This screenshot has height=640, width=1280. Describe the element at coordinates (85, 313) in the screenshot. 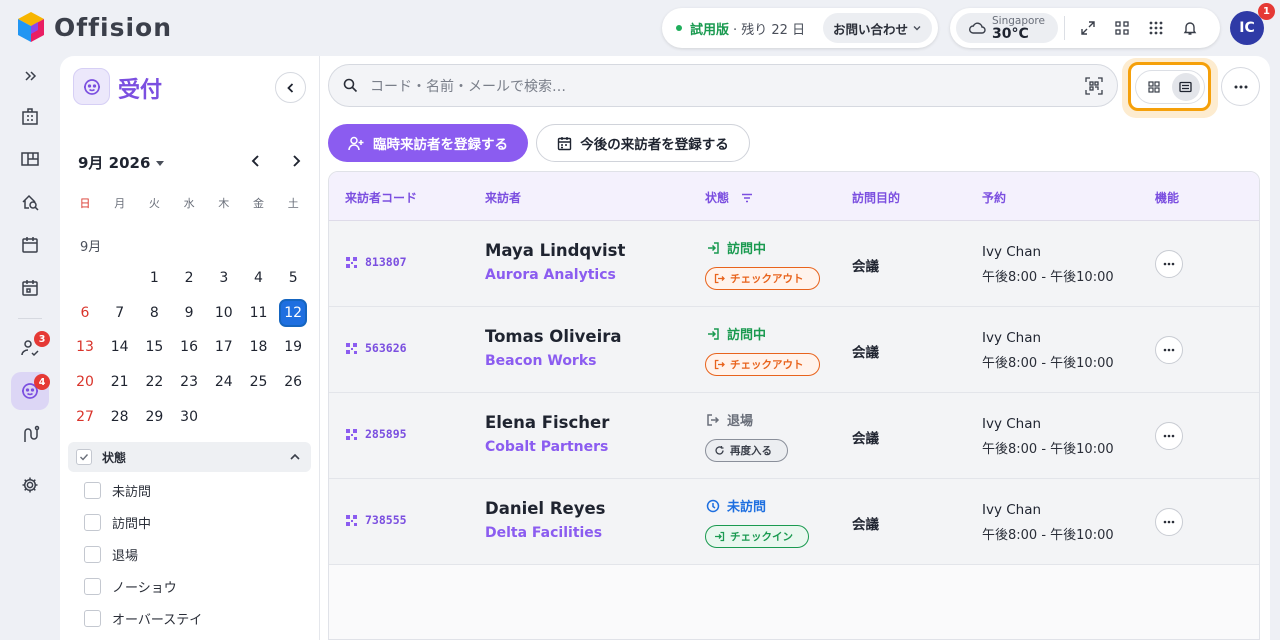

I see `calendar-day: 6` at that location.